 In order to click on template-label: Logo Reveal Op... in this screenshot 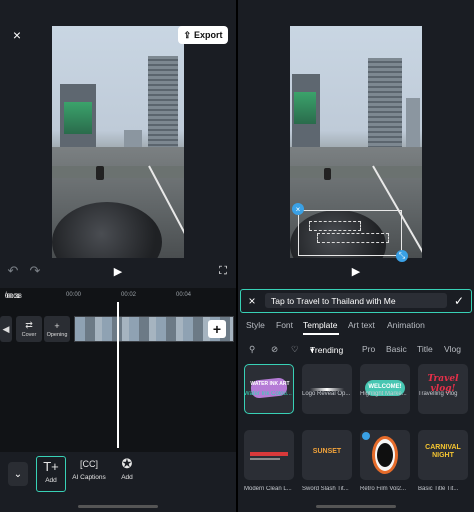, I will do `click(326, 394)`.